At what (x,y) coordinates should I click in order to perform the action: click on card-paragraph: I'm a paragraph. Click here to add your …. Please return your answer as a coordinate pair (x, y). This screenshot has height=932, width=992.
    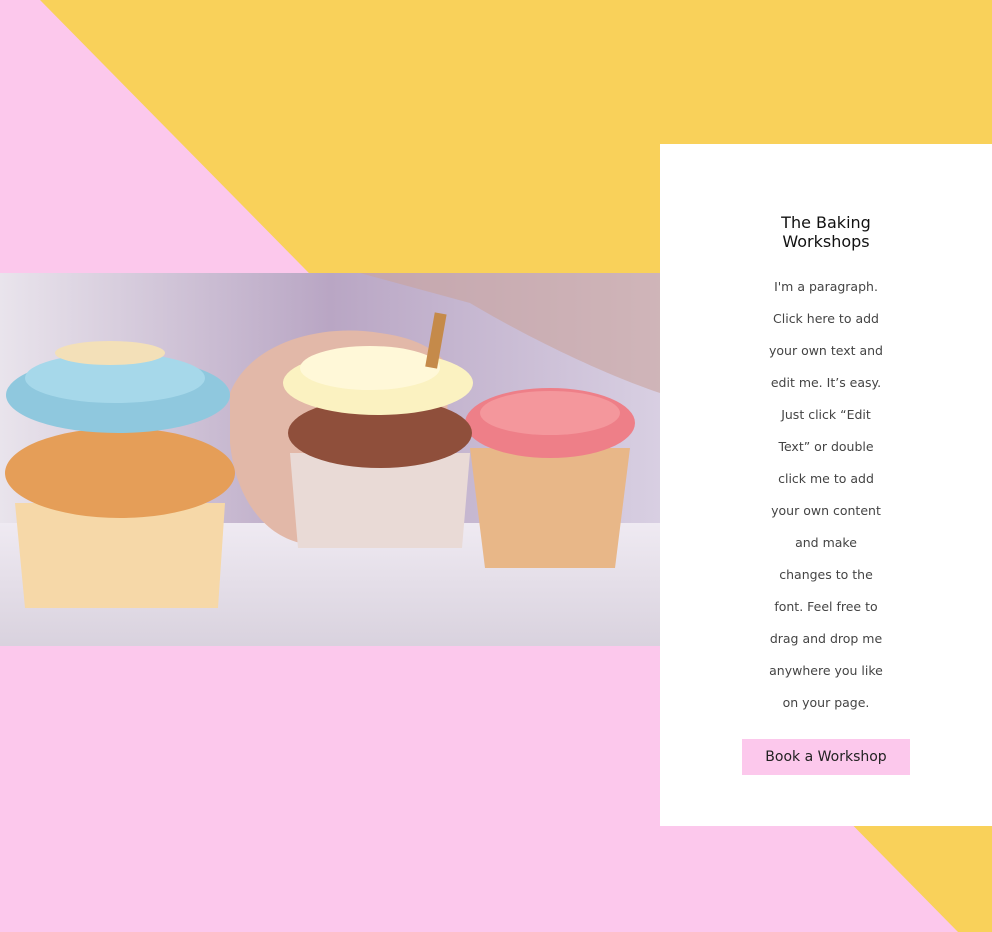
    Looking at the image, I should click on (826, 495).